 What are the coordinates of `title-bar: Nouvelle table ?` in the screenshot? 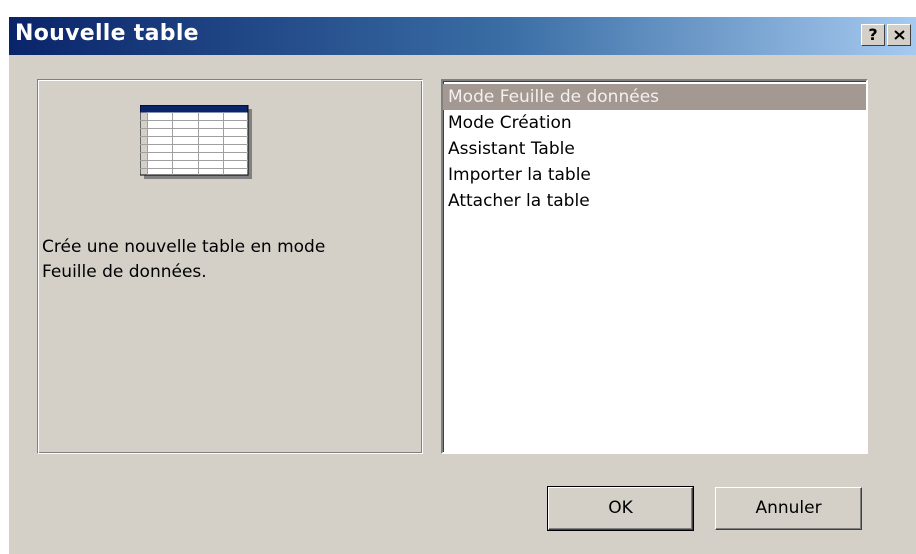 It's located at (462, 36).